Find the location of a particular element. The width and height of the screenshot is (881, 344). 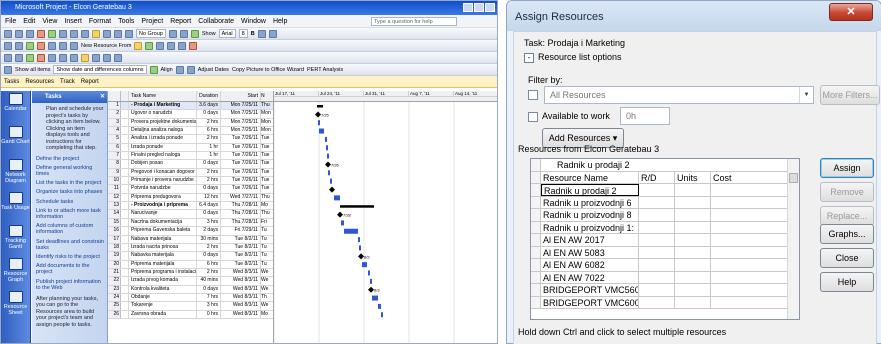

pert-analysis-button: PERT Analysis is located at coordinates (325, 70).